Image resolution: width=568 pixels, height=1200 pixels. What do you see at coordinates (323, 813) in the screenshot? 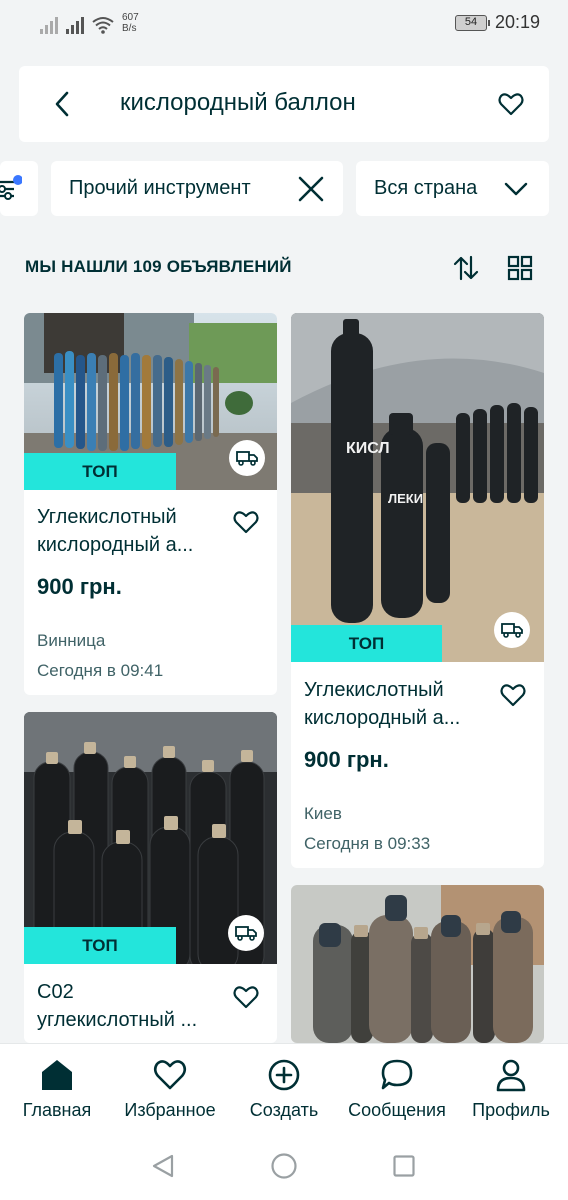
I see `listing-location: Киев` at bounding box center [323, 813].